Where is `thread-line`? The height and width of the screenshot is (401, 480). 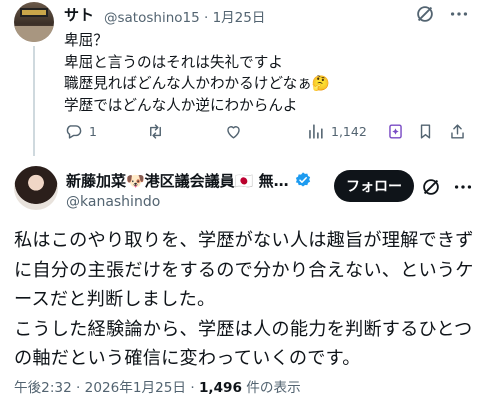
thread-line is located at coordinates (34, 101).